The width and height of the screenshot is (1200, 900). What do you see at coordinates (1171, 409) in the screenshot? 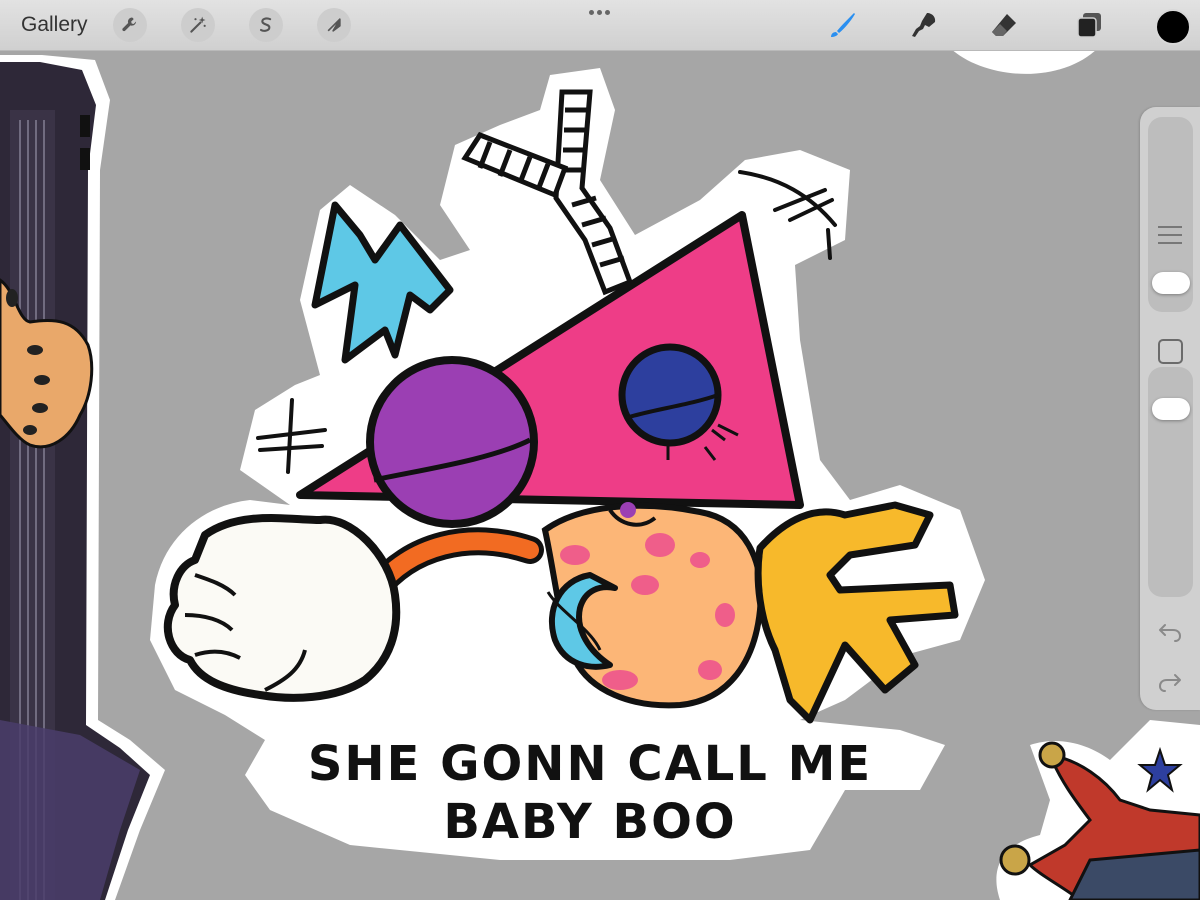
I see `opacity-knob` at bounding box center [1171, 409].